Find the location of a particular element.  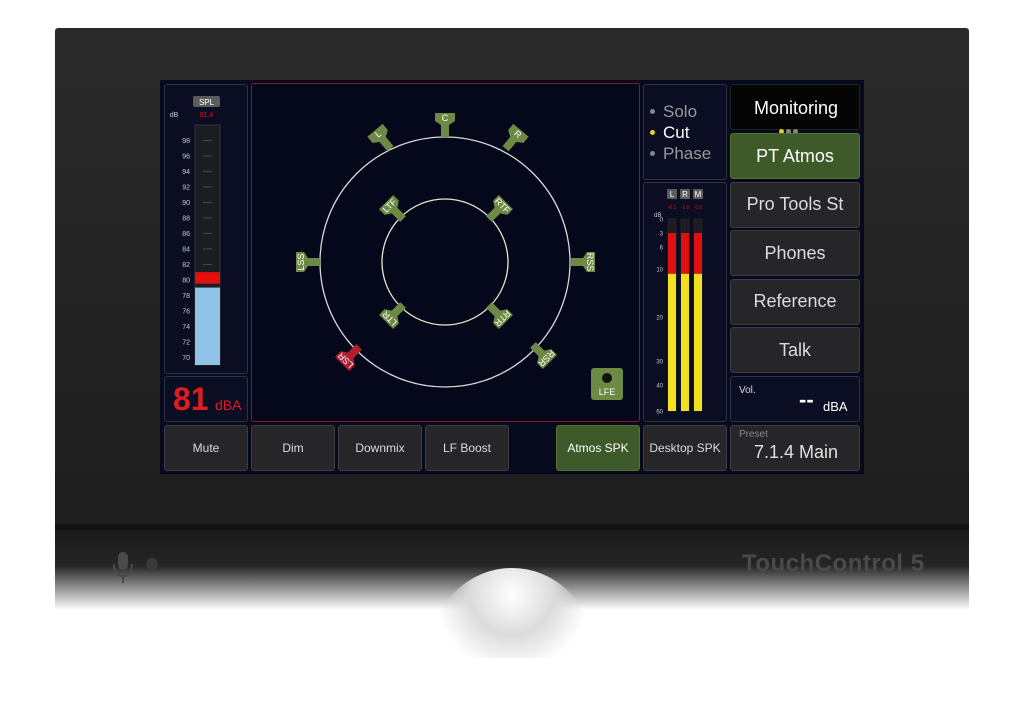

source-talk-button: Talk is located at coordinates (795, 350).